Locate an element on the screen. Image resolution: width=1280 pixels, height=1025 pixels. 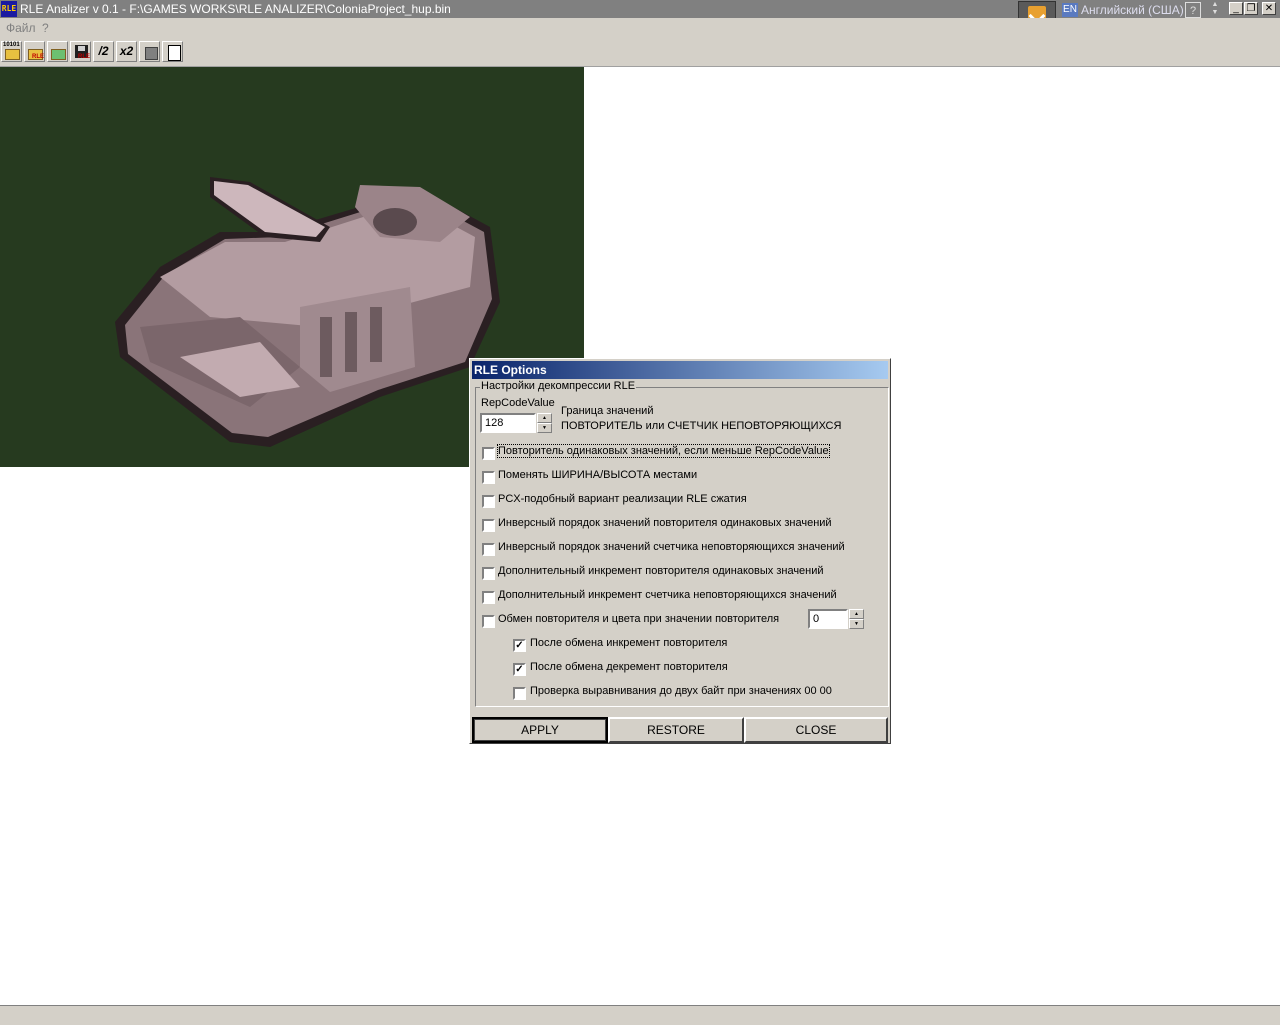
swap-value-input: 0 is located at coordinates (828, 619).